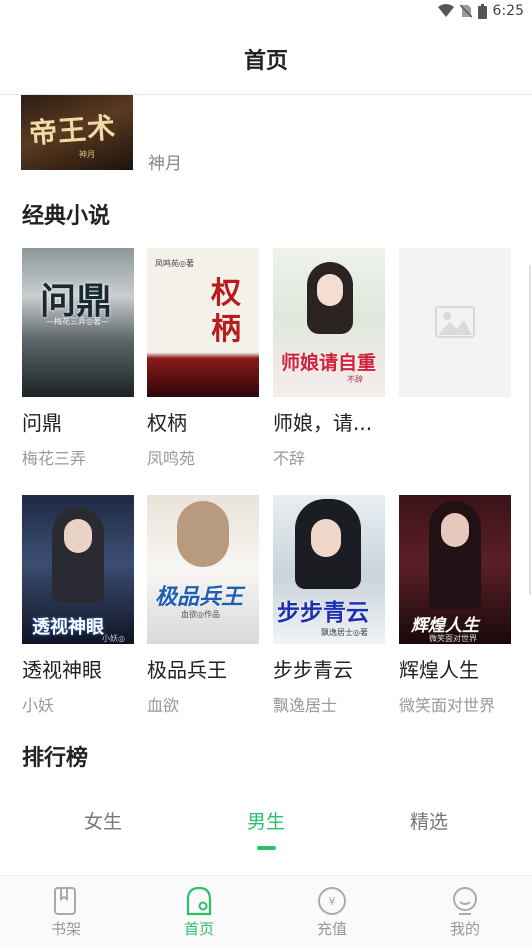 The width and height of the screenshot is (532, 948). I want to click on book-title: 步步青云, so click(313, 670).